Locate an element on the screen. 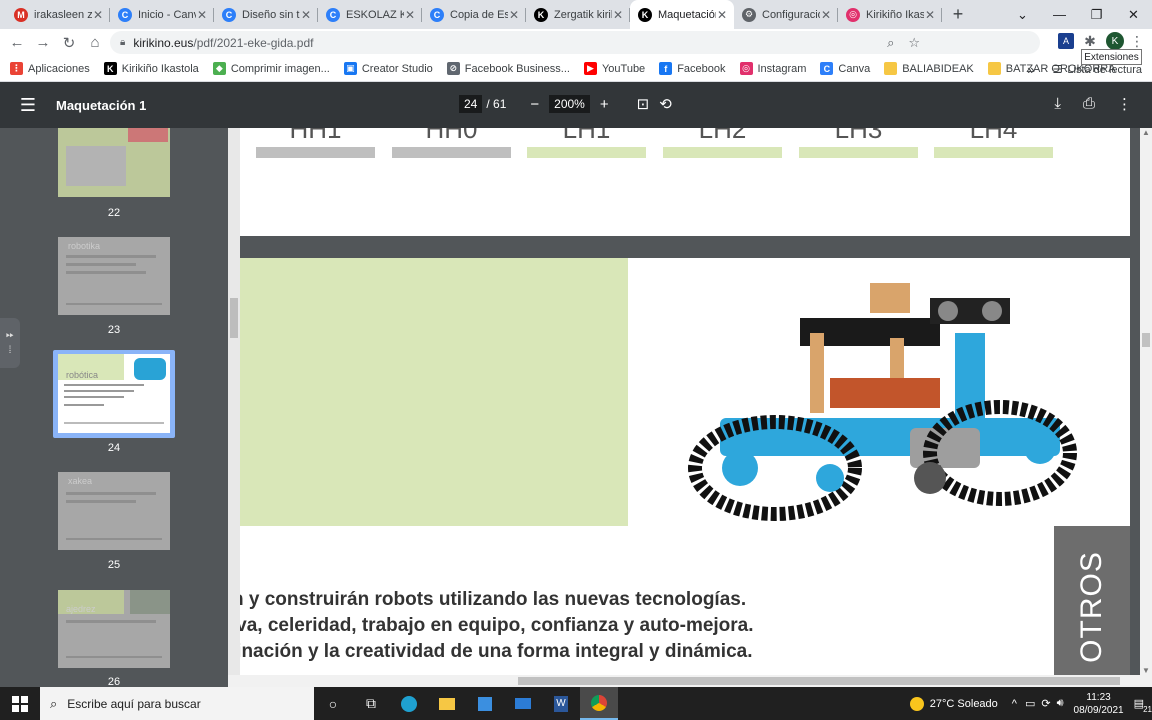 Image resolution: width=1152 pixels, height=720 pixels. bookmark-item: K Kirikiño Ikastola is located at coordinates (151, 68).